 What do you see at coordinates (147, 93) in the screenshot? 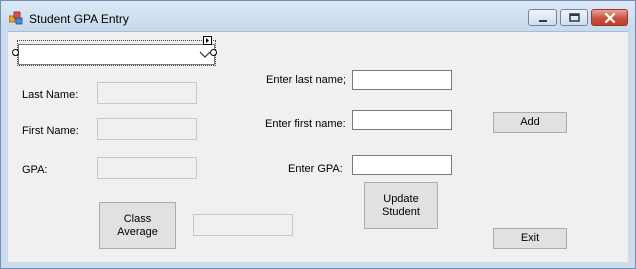
I see `last-name-display` at bounding box center [147, 93].